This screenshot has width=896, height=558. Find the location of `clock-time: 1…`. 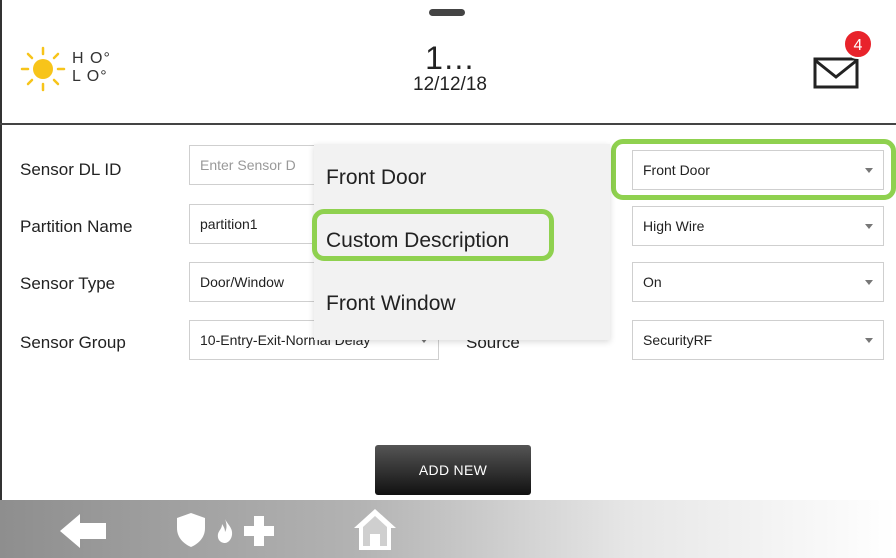

clock-time: 1… is located at coordinates (450, 55).